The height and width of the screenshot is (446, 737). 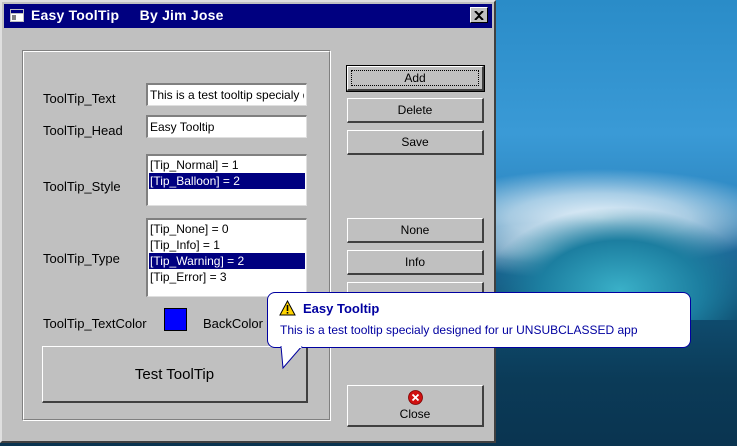 What do you see at coordinates (227, 165) in the screenshot?
I see `list-item: [Tip_Normal] = 1` at bounding box center [227, 165].